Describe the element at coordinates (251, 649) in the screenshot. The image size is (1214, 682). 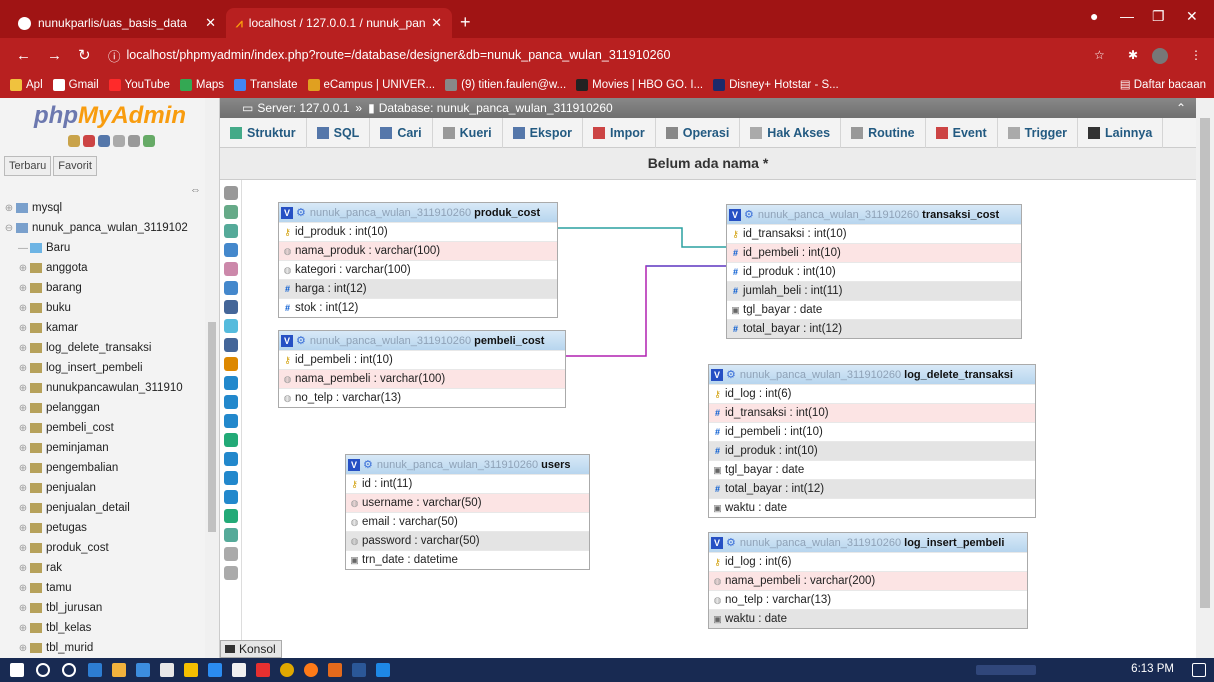
I see `console-button: Konsol` at that location.